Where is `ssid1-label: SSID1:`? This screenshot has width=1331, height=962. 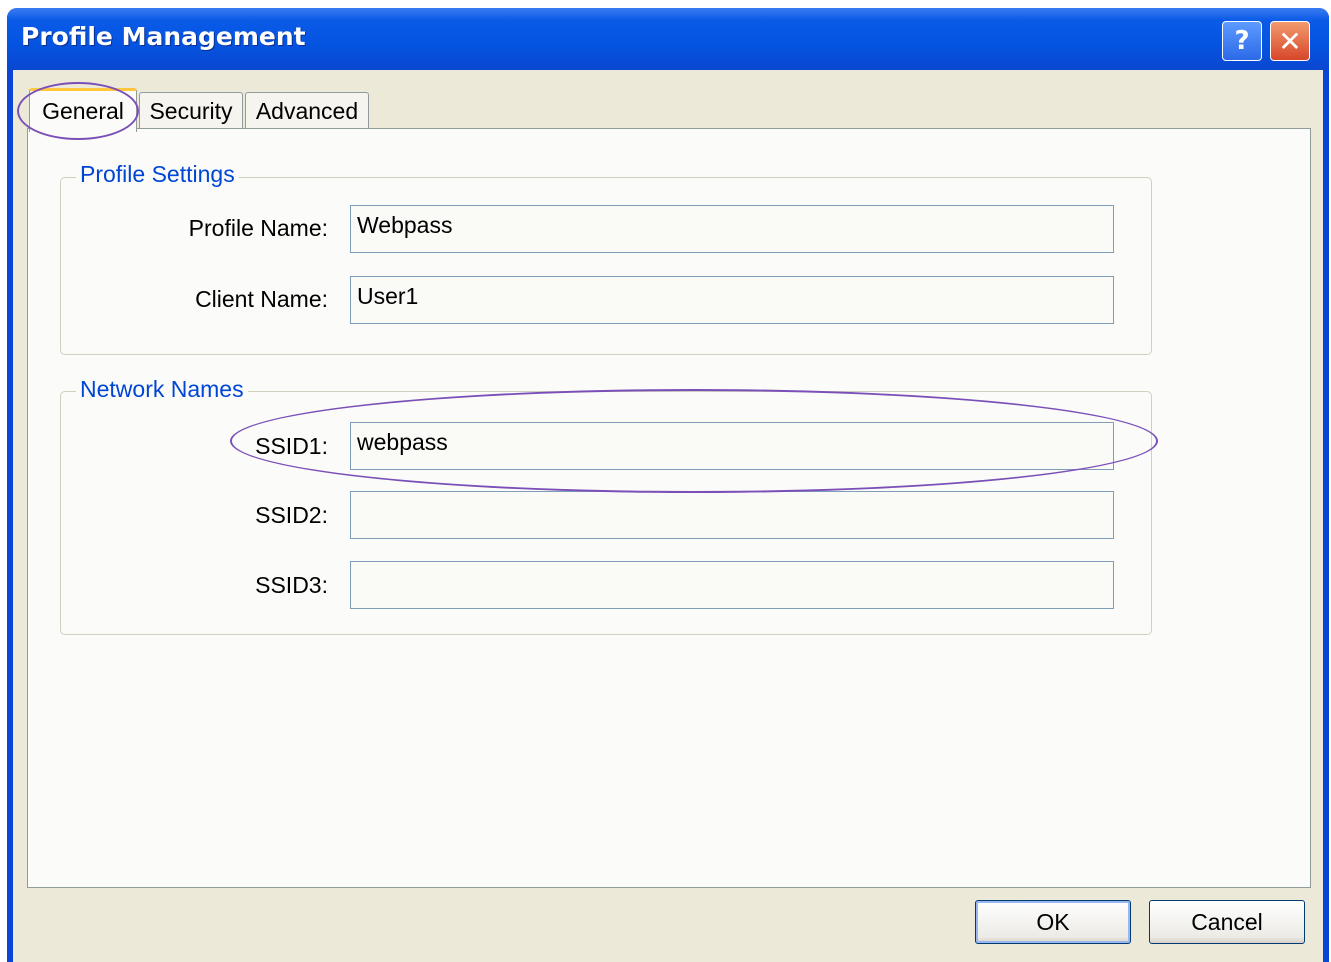
ssid1-label: SSID1: is located at coordinates (291, 446).